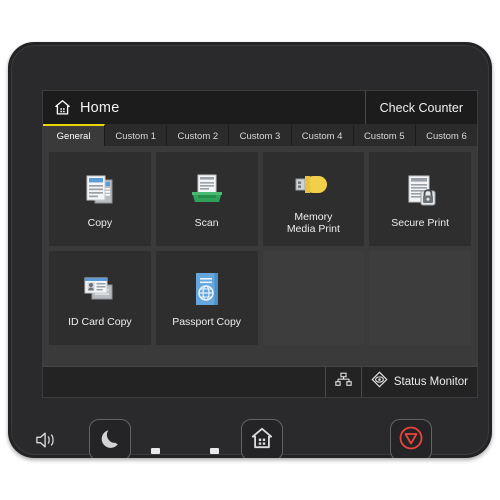 This screenshot has width=500, height=500. I want to click on tile-label: Scan, so click(206, 222).